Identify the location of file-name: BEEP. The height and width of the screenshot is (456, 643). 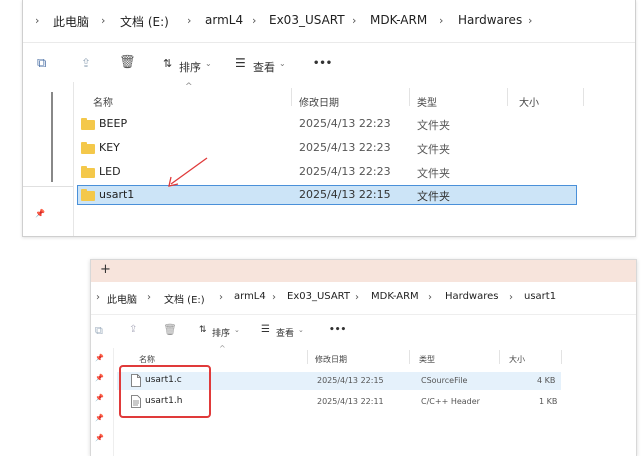
(113, 123).